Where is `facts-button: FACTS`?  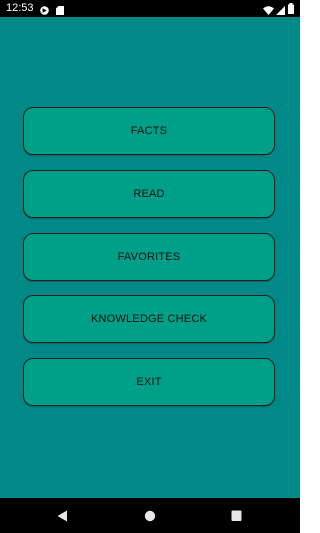
facts-button: FACTS is located at coordinates (149, 131).